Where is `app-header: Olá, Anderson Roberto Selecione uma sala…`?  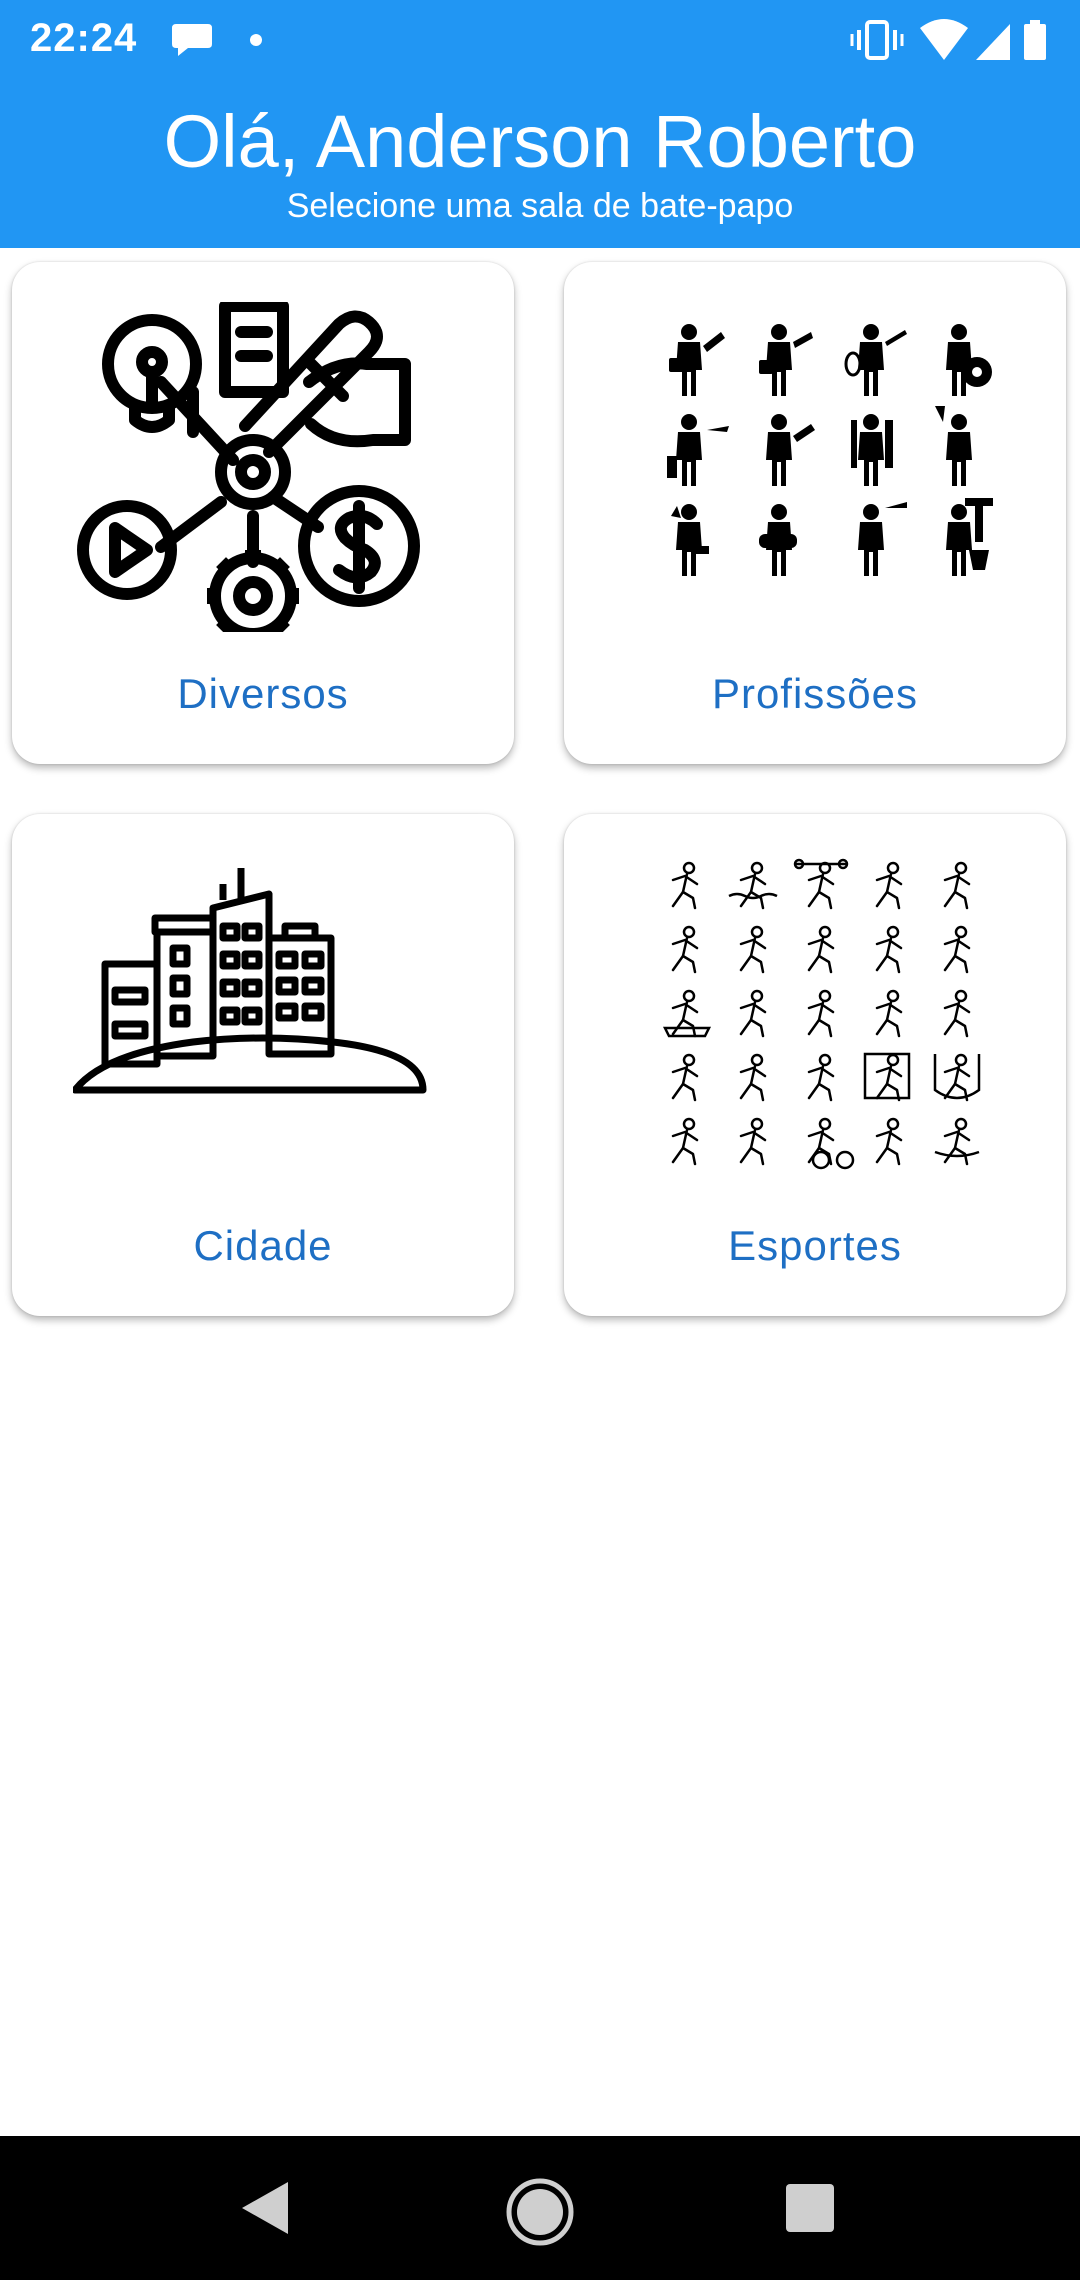
app-header: Olá, Anderson Roberto Selecione uma sala… is located at coordinates (540, 164).